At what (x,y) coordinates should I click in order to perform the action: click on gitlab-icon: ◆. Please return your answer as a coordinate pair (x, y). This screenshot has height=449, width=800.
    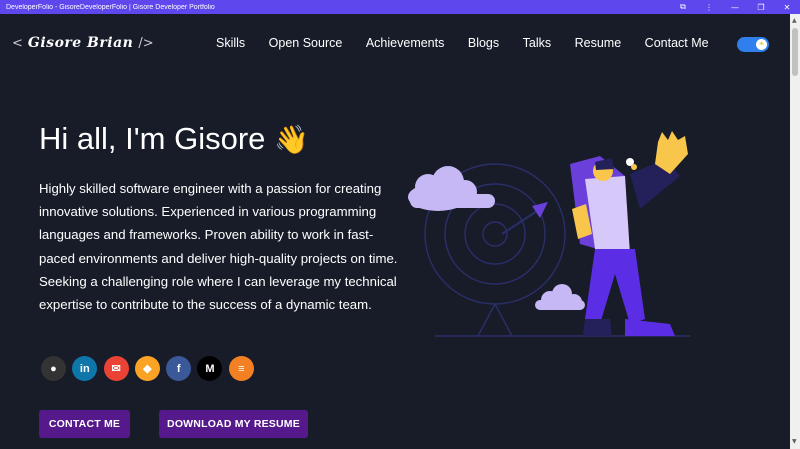
    Looking at the image, I should click on (147, 368).